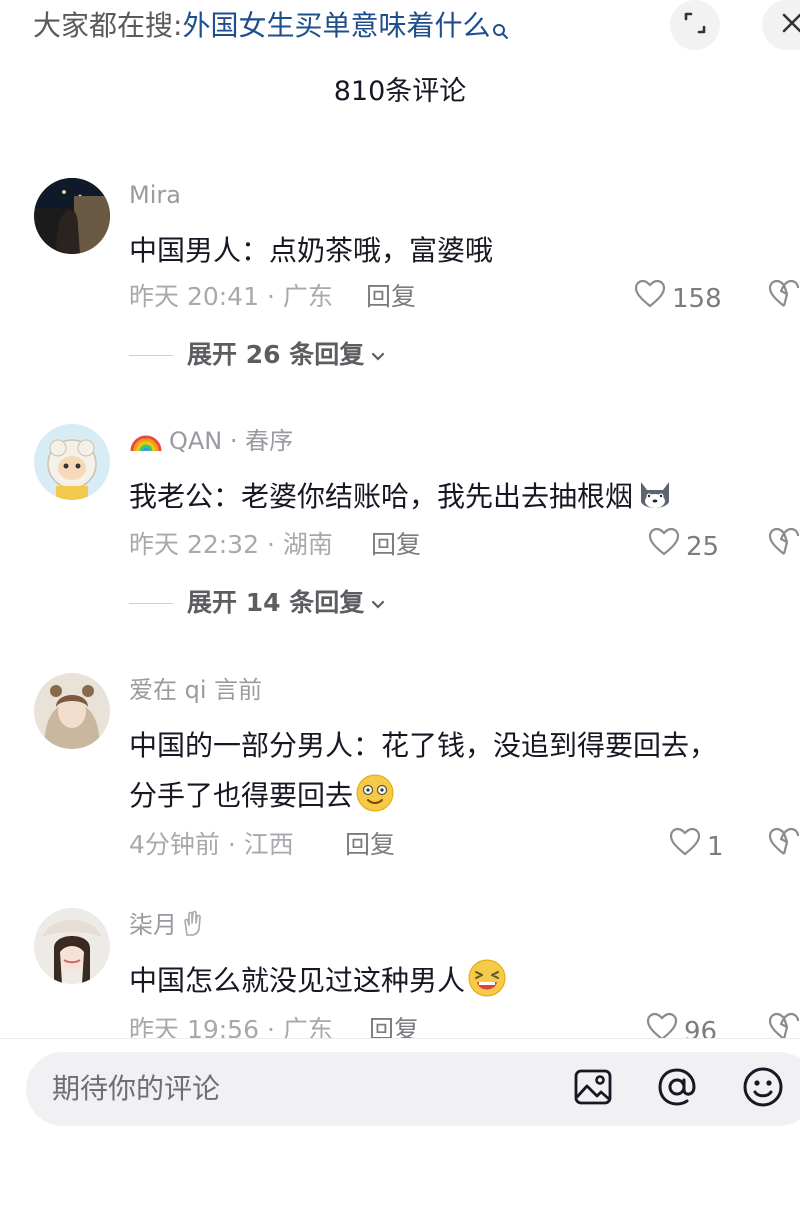  Describe the element at coordinates (108, 25) in the screenshot. I see `search-suggestion-prefix: 大家都在搜:` at that location.